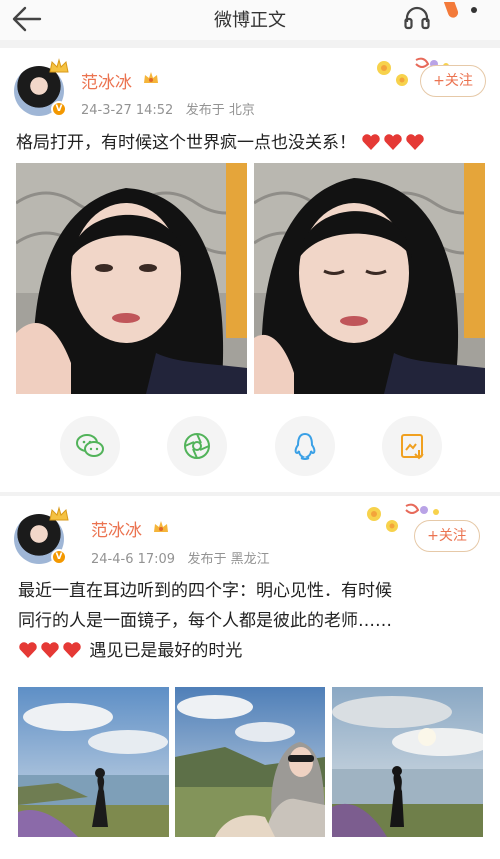 Image resolution: width=500 pixels, height=859 pixels. I want to click on post-meta: 24-4-6 17:09 发布于 黑龙江, so click(180, 557).